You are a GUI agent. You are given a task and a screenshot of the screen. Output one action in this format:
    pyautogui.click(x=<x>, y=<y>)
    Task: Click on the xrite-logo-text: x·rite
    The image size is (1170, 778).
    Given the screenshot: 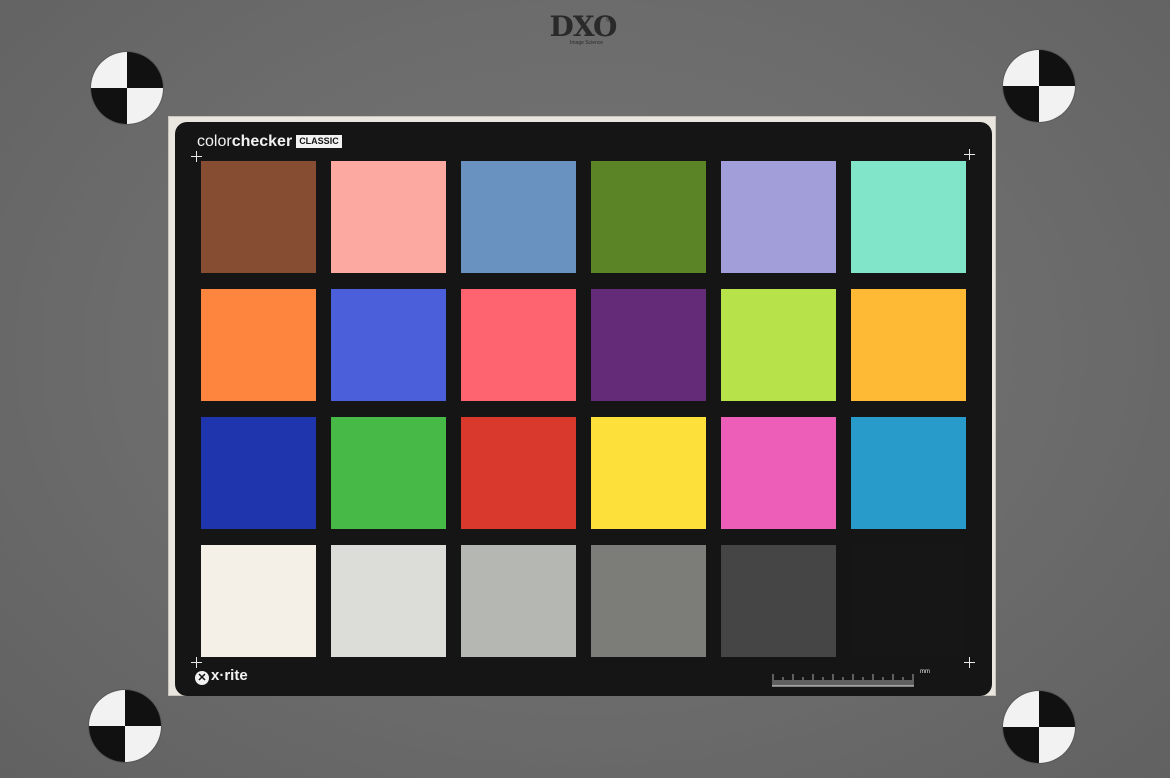 What is the action you would take?
    pyautogui.click(x=229, y=675)
    